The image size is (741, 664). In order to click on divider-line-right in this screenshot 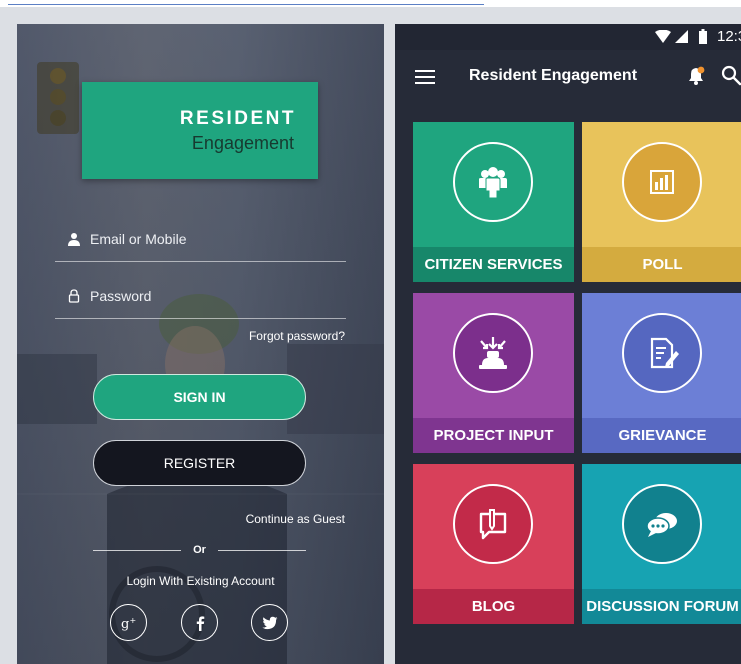, I will do `click(262, 550)`.